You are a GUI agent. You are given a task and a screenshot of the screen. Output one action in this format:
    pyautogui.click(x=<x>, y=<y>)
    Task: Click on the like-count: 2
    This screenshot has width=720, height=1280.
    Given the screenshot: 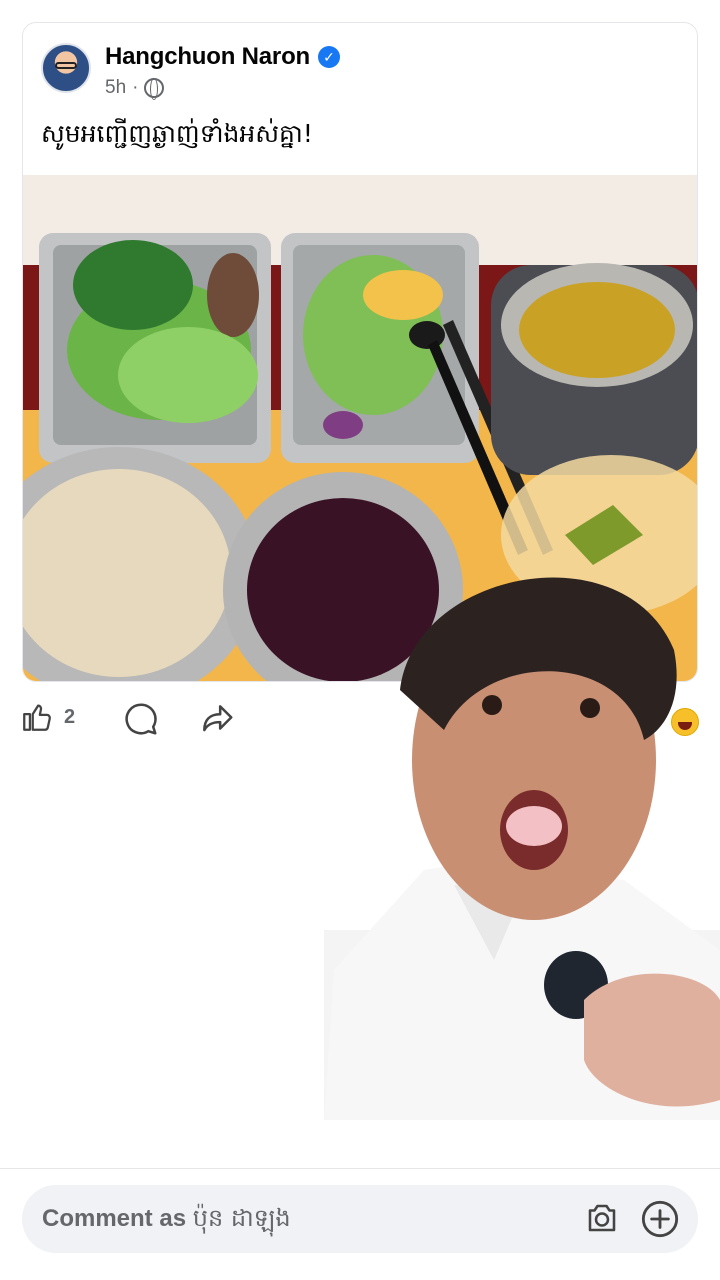 What is the action you would take?
    pyautogui.click(x=70, y=716)
    